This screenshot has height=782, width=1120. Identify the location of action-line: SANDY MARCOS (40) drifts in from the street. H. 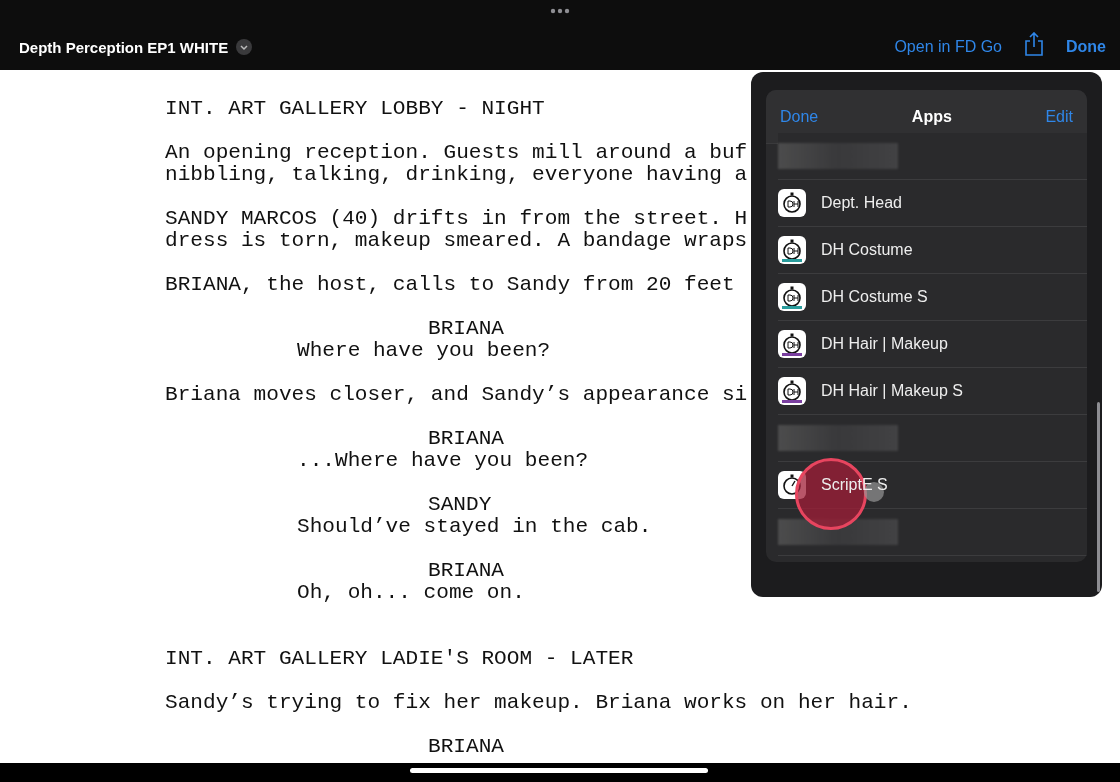
(456, 218).